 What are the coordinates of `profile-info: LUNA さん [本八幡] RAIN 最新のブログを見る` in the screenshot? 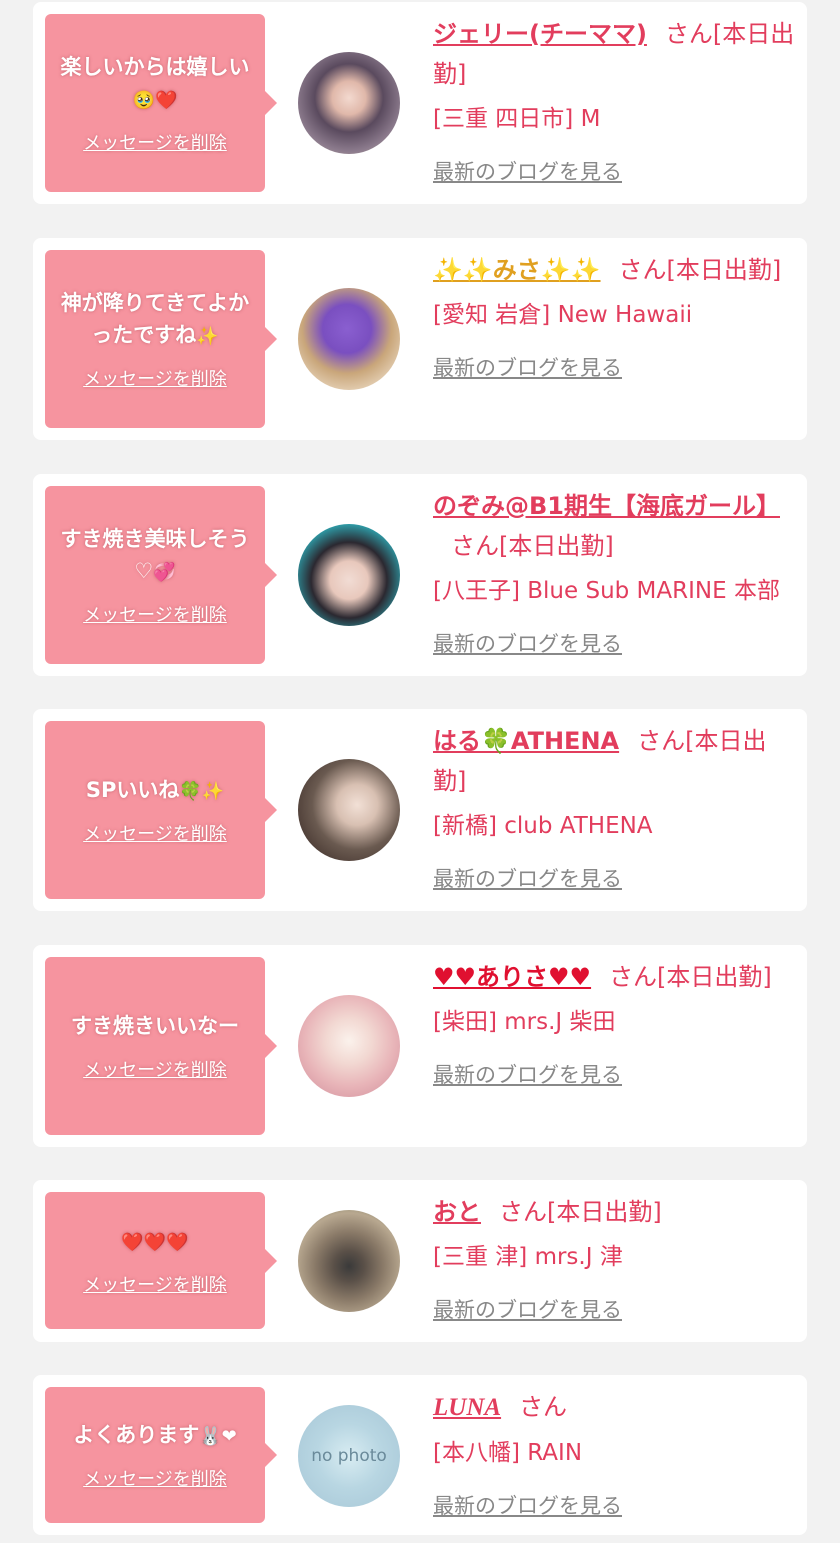 It's located at (615, 1453).